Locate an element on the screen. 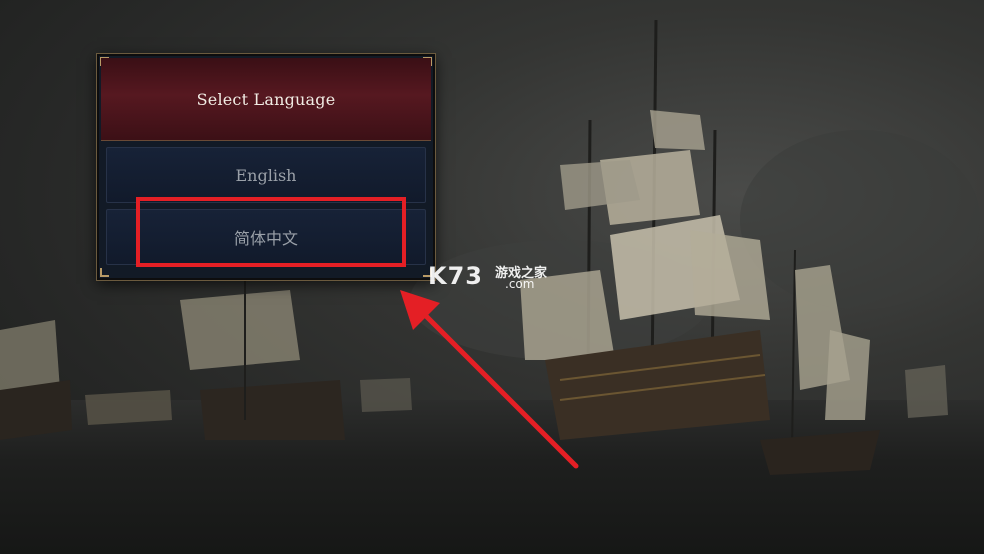 Image resolution: width=984 pixels, height=554 pixels. watermark-logo: K73 is located at coordinates (455, 276).